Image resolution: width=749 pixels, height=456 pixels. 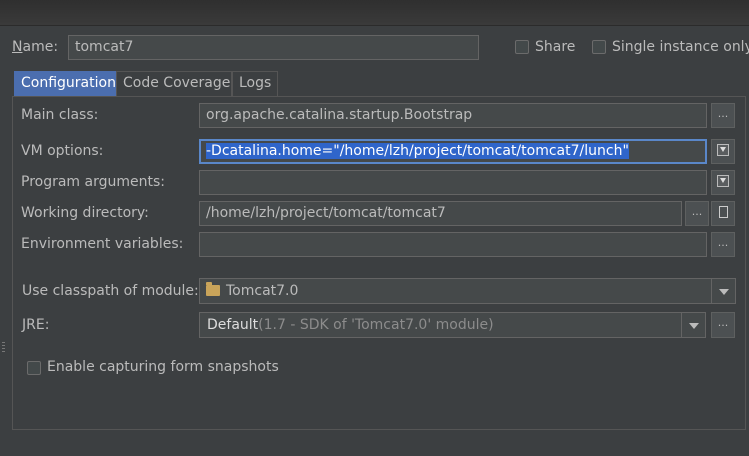 What do you see at coordinates (85, 213) in the screenshot?
I see `working-directory-label: Working directory:` at bounding box center [85, 213].